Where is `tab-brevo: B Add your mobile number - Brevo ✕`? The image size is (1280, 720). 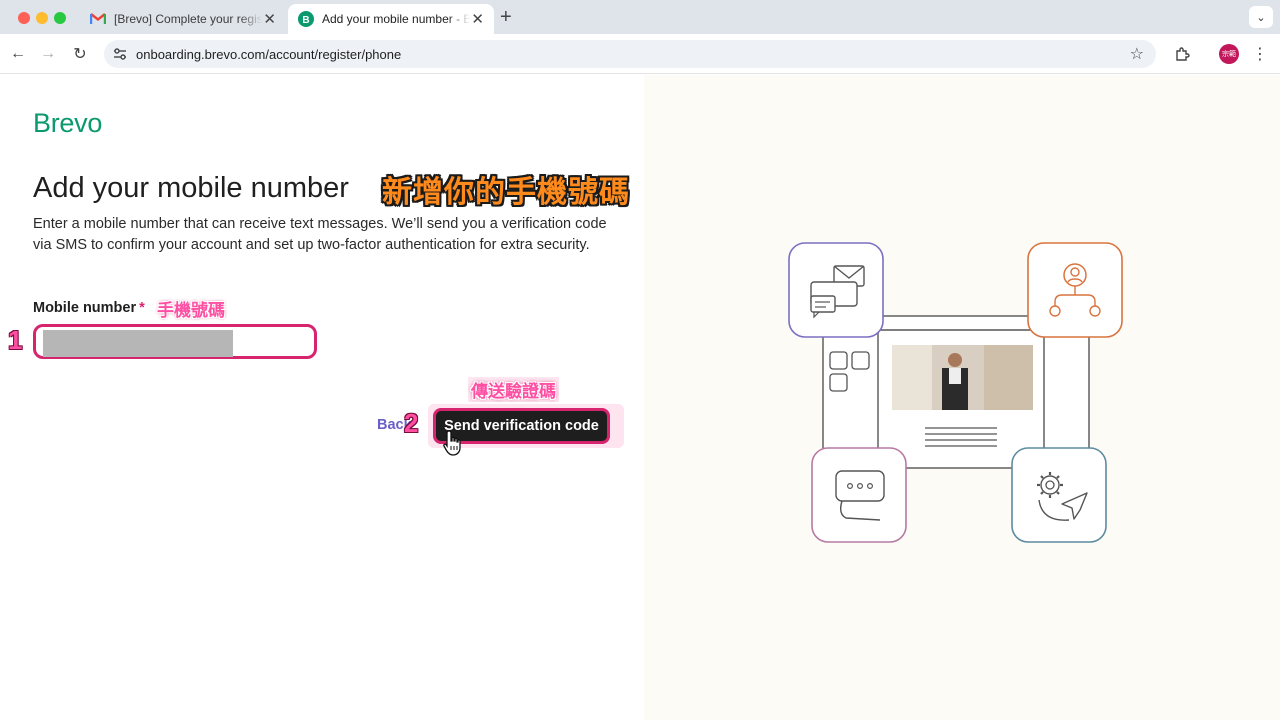 tab-brevo: B Add your mobile number - Brevo ✕ is located at coordinates (391, 19).